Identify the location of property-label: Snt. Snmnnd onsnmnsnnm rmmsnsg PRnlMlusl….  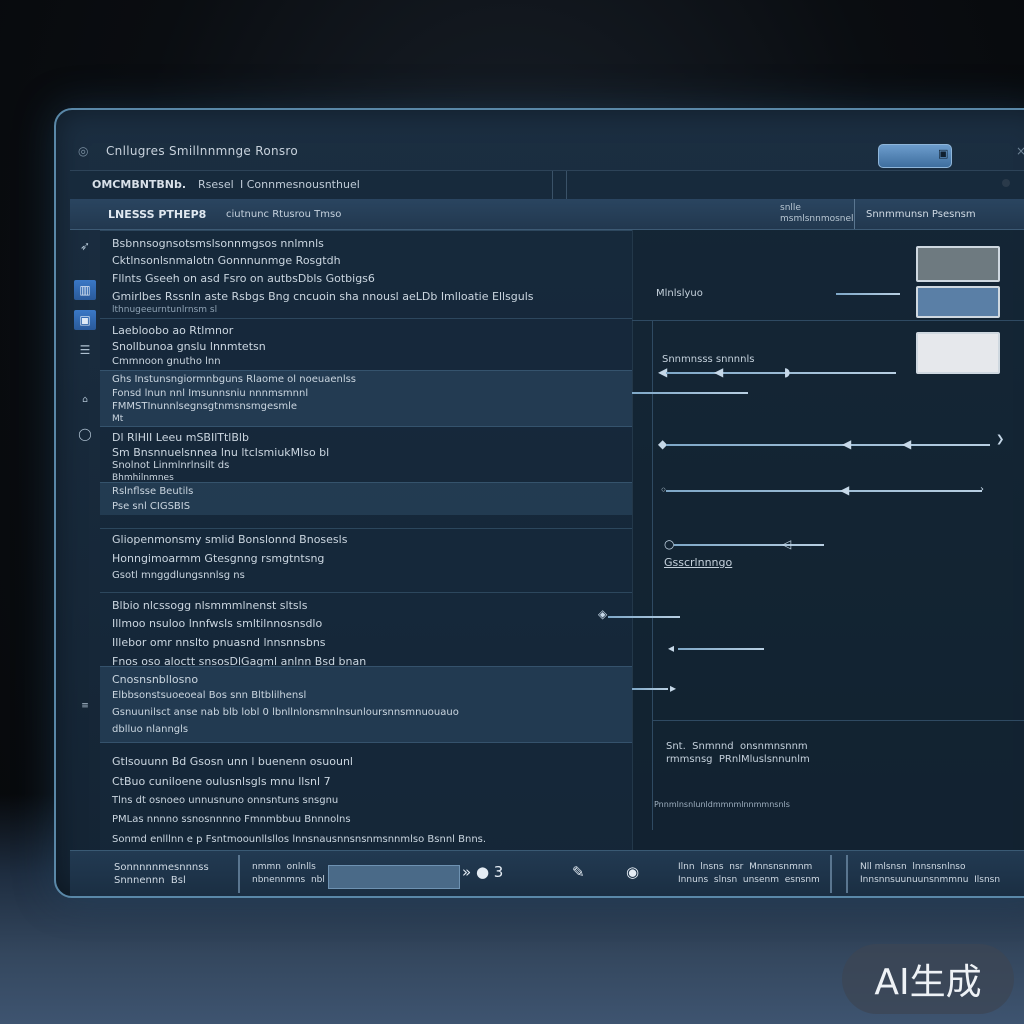
(738, 753).